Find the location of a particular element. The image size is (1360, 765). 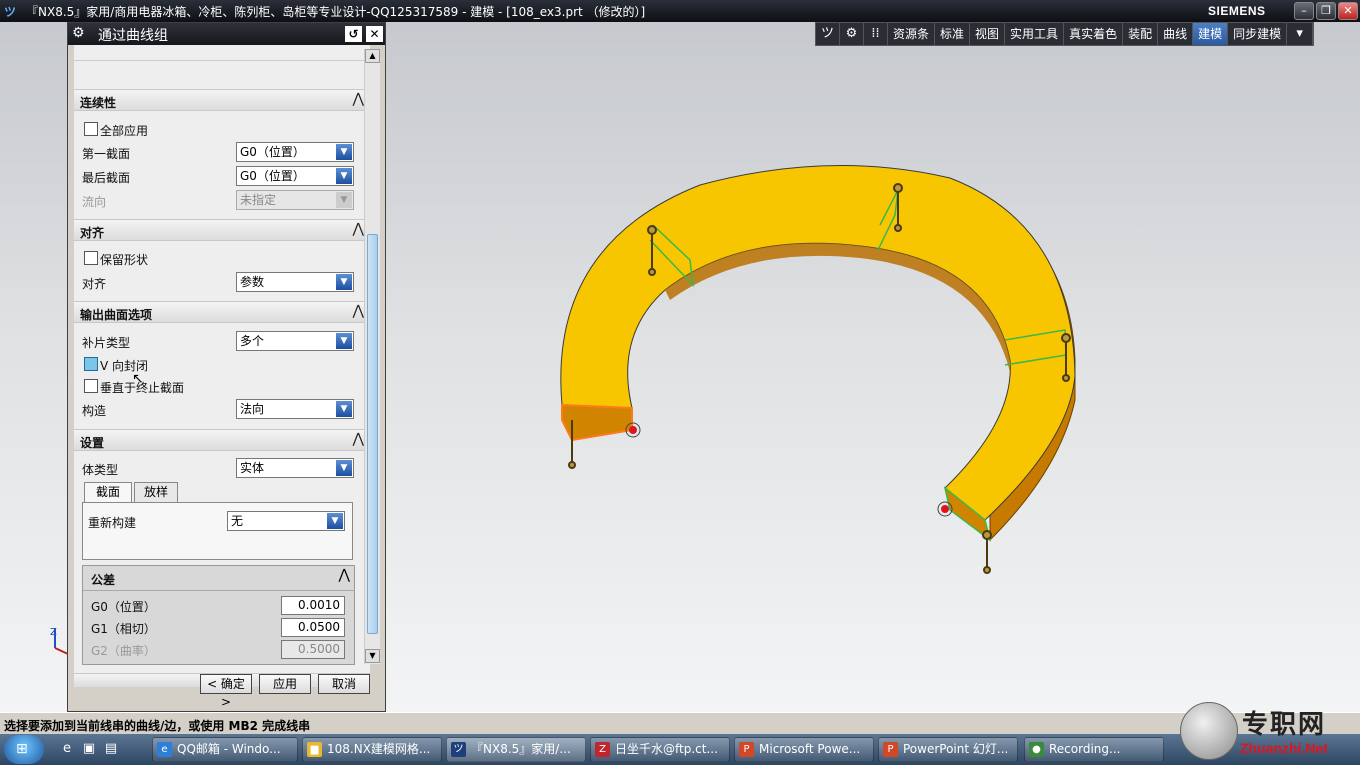

first-section-select: G0（位置） ▼ is located at coordinates (295, 152).